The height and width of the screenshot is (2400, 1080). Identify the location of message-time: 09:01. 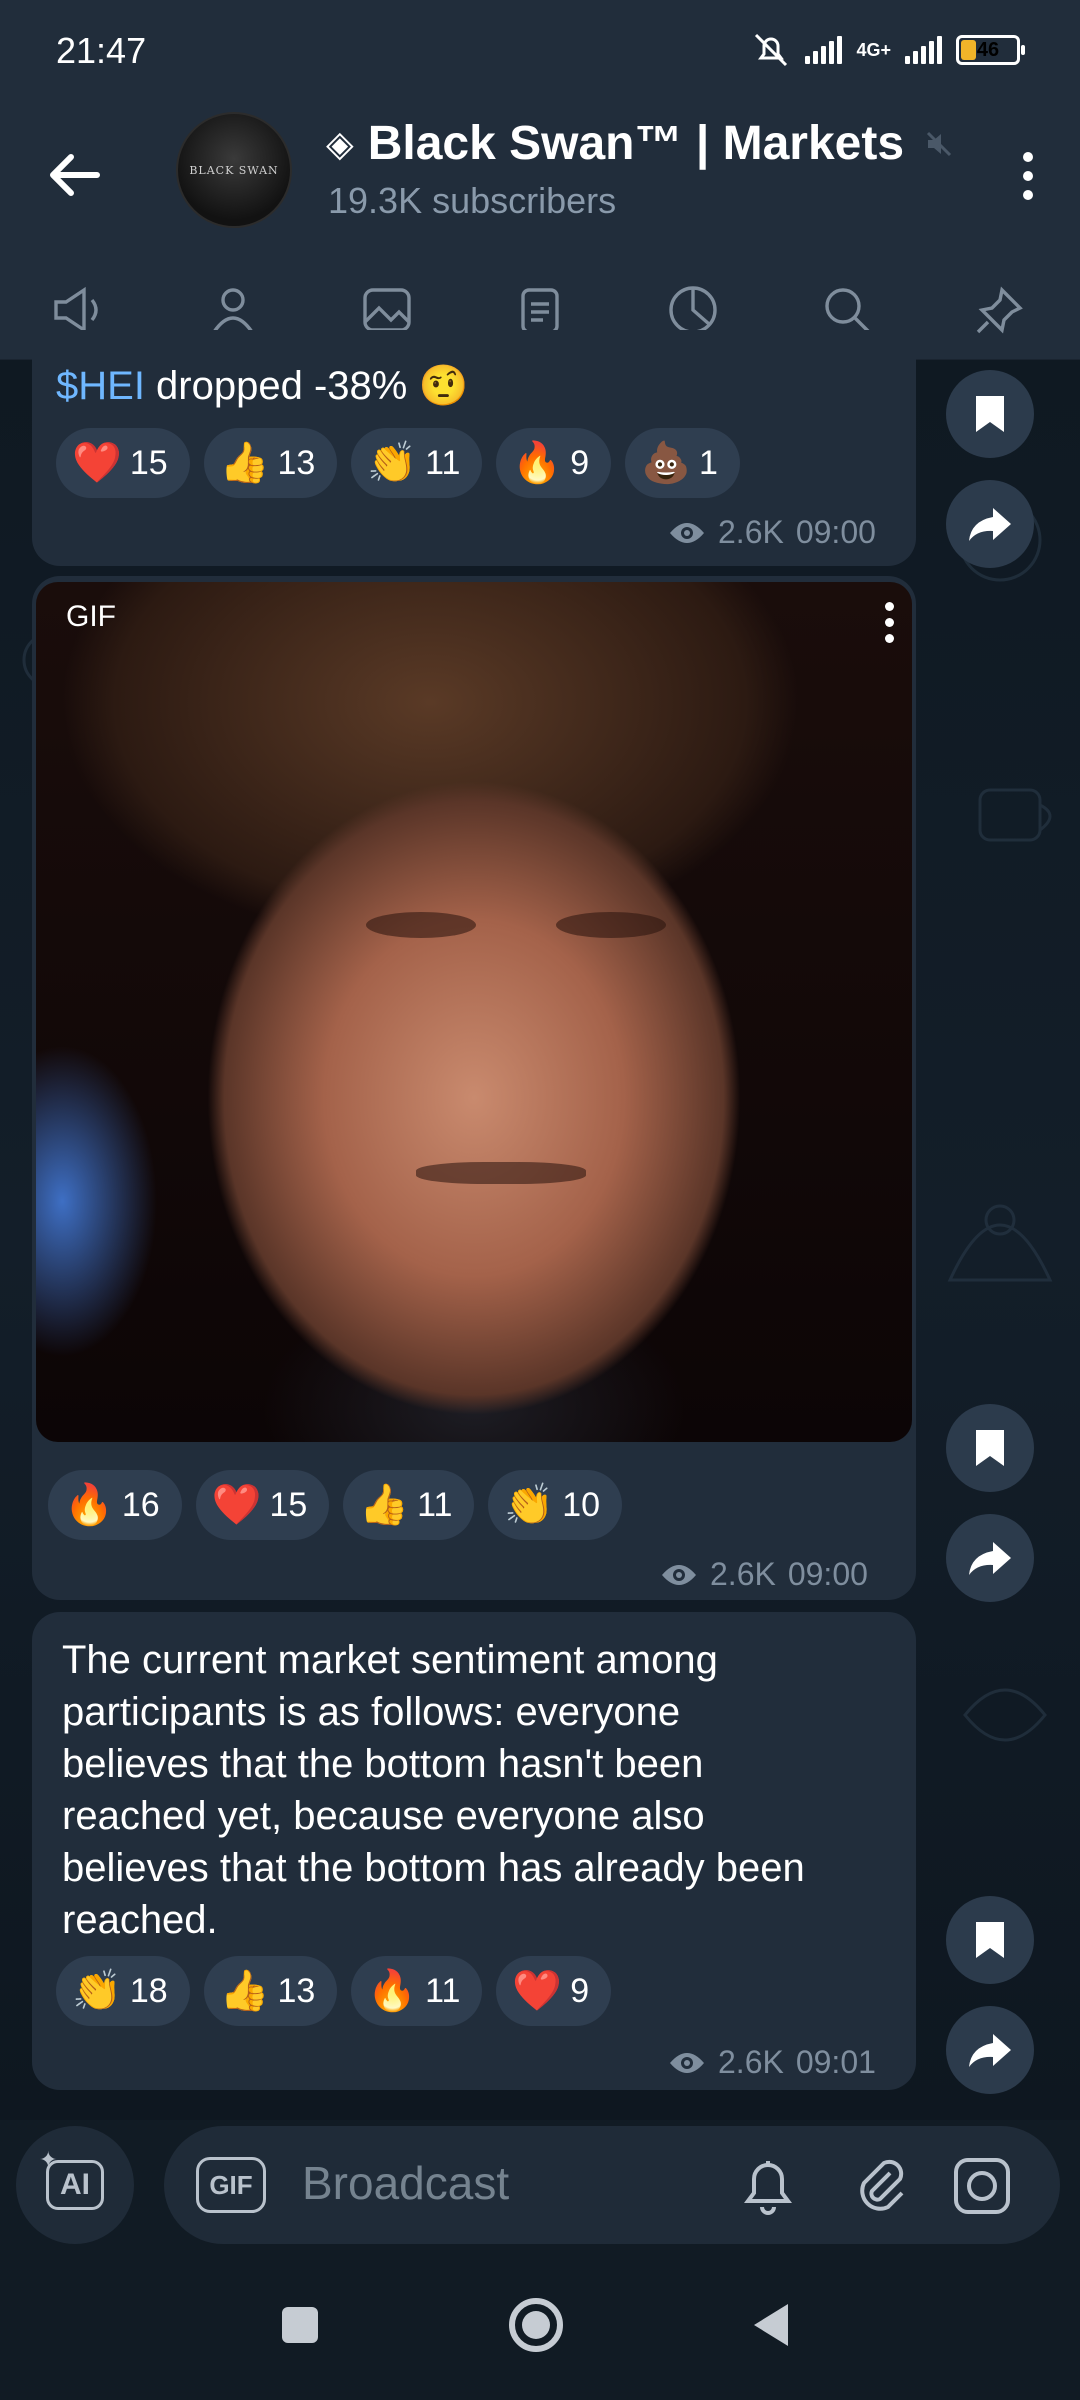
(835, 2062).